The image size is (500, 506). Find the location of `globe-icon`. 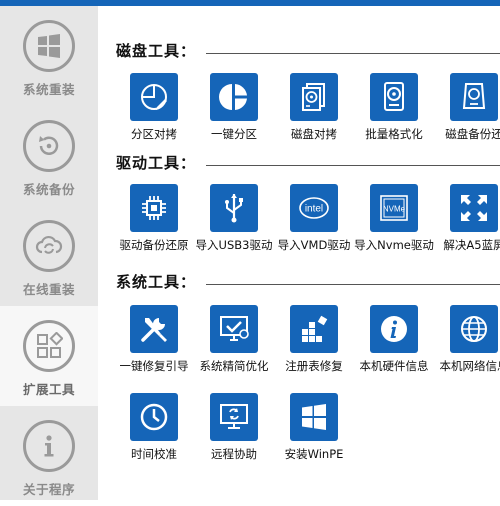

globe-icon is located at coordinates (474, 329).